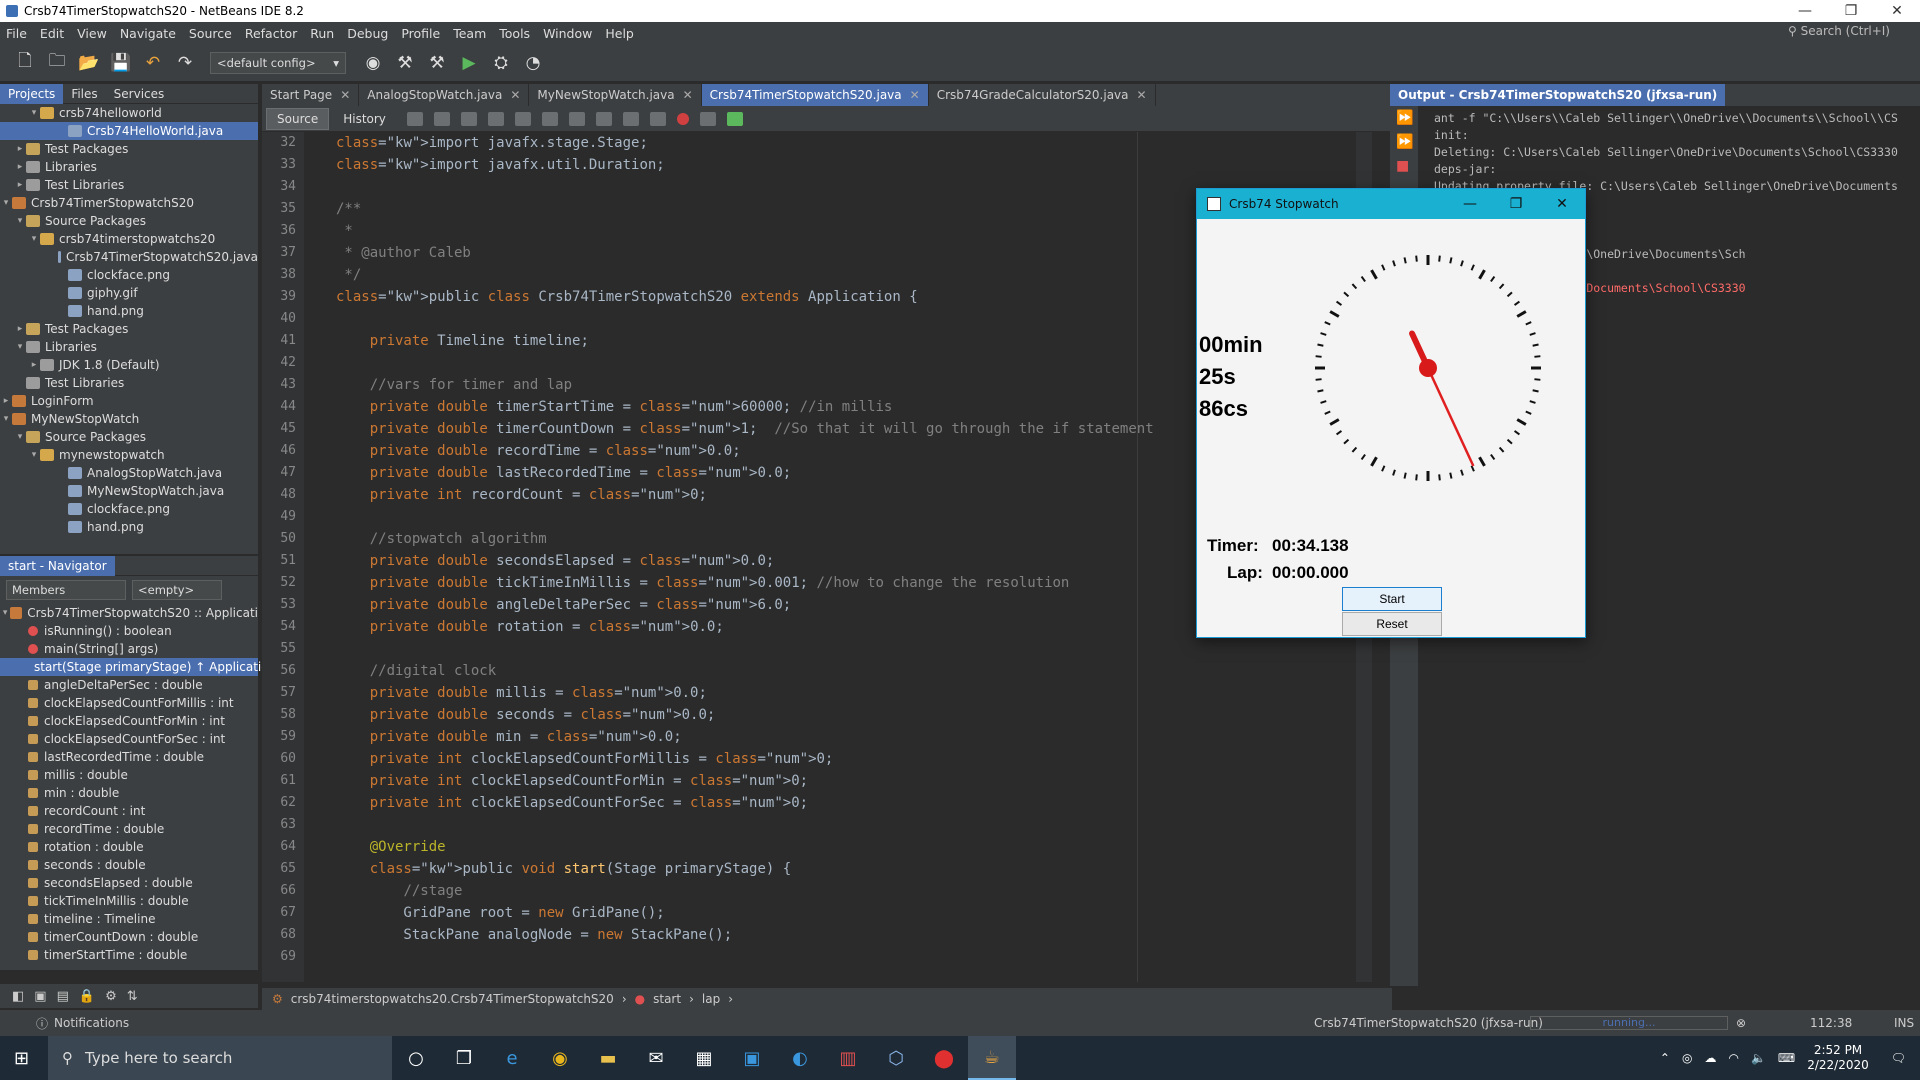 The width and height of the screenshot is (1920, 1080). I want to click on network-icon: ◎, so click(1687, 1058).